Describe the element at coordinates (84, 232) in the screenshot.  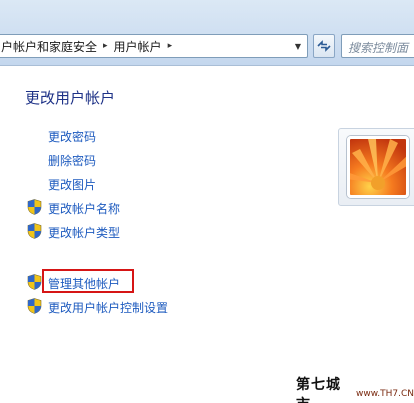
I see `change-account-type-link: 更改帐户类型` at that location.